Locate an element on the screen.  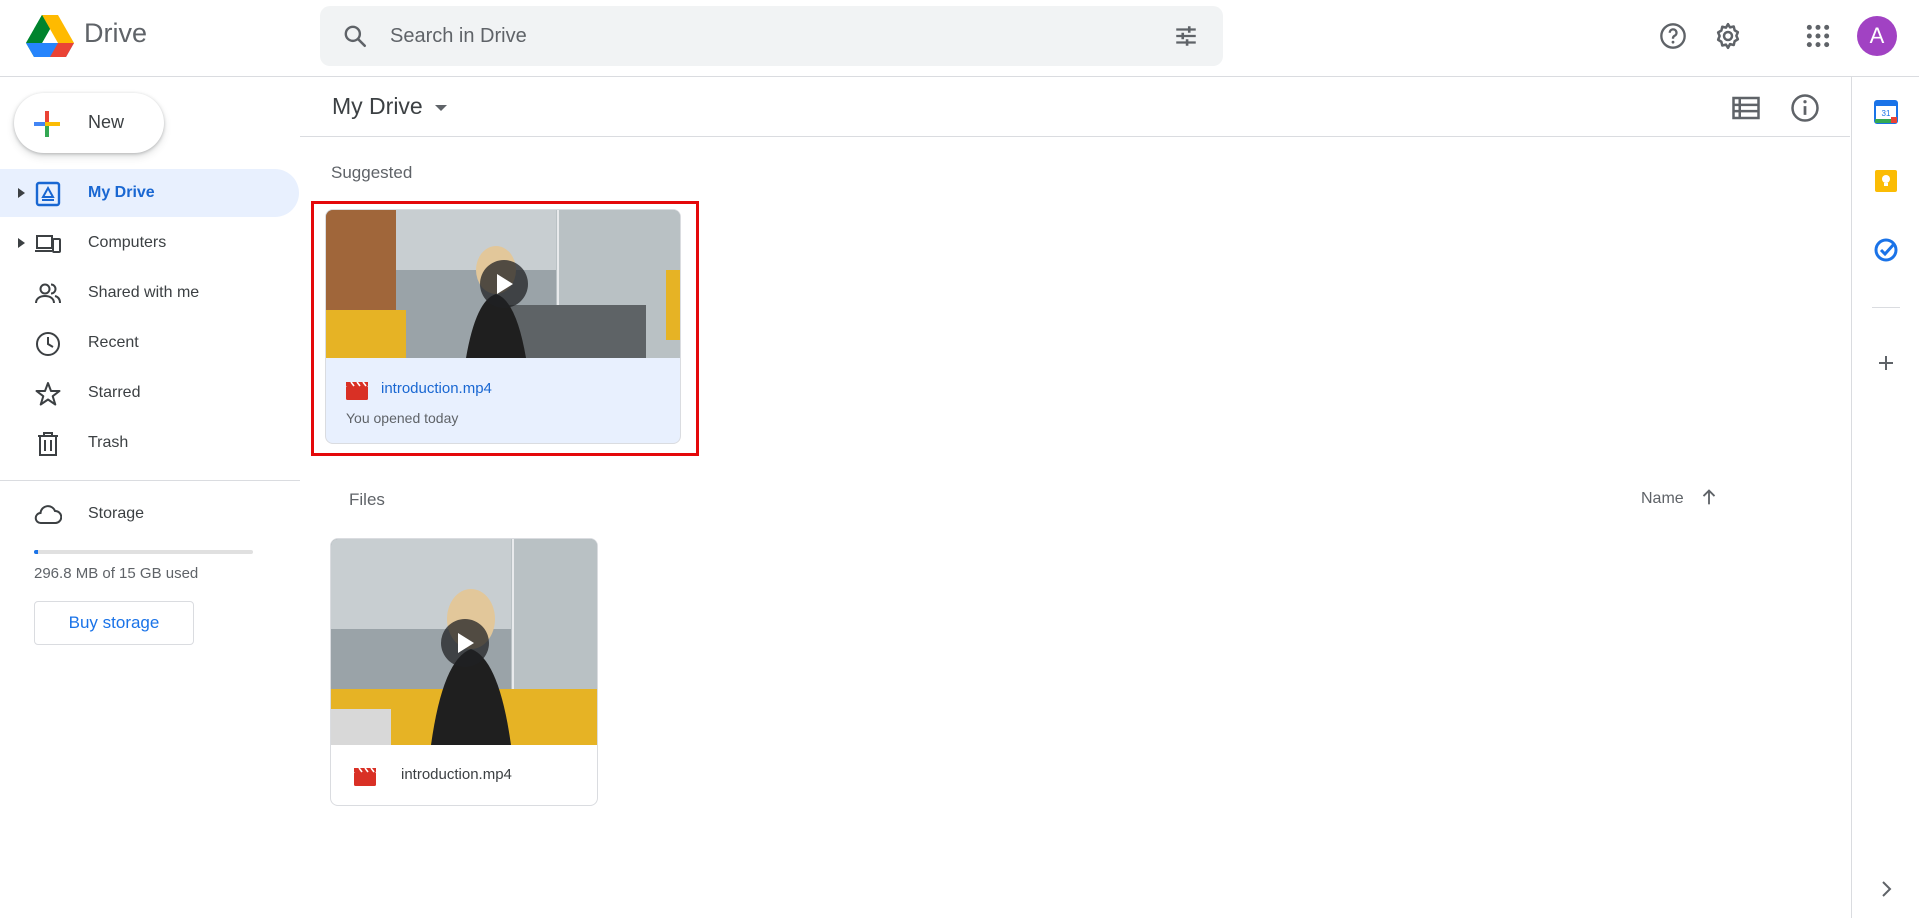
my-drive-icon is located at coordinates (48, 194).